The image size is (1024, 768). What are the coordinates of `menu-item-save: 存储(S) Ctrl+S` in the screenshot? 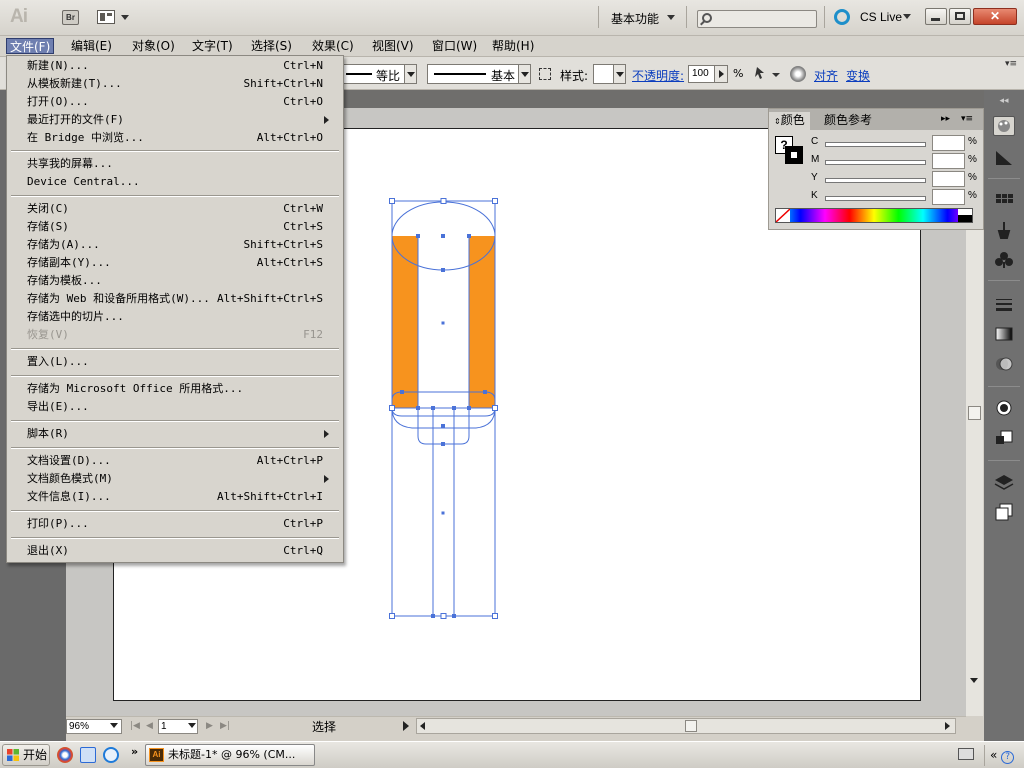 It's located at (178, 227).